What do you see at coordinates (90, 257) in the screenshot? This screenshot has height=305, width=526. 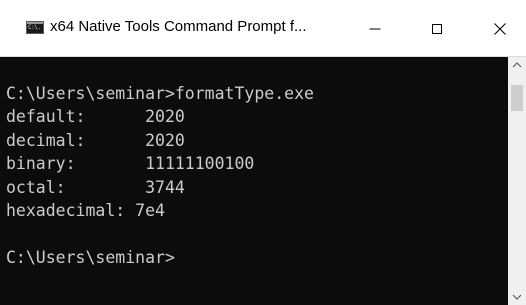 I see `console-prompt-line: C:\Users\seminar>` at bounding box center [90, 257].